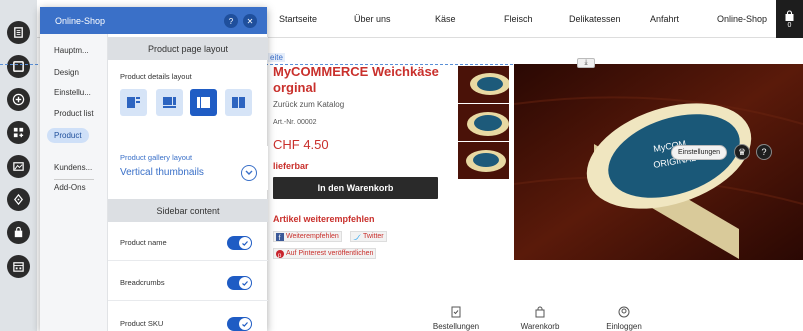 This screenshot has height=331, width=803. I want to click on shop-bag-icon, so click(18, 232).